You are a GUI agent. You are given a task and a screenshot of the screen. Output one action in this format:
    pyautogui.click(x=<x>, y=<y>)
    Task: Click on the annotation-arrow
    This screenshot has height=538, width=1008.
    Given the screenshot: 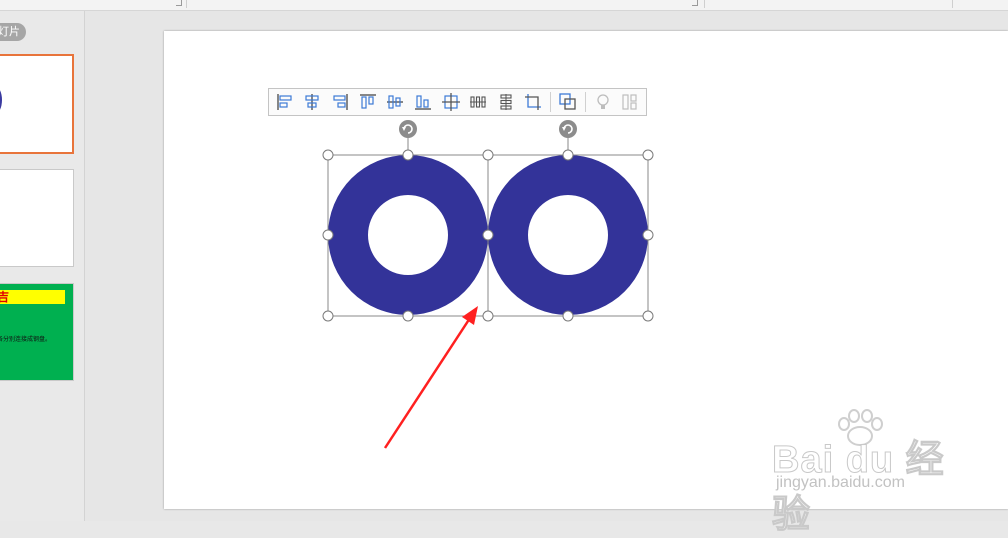 What is the action you would take?
    pyautogui.click(x=430, y=377)
    